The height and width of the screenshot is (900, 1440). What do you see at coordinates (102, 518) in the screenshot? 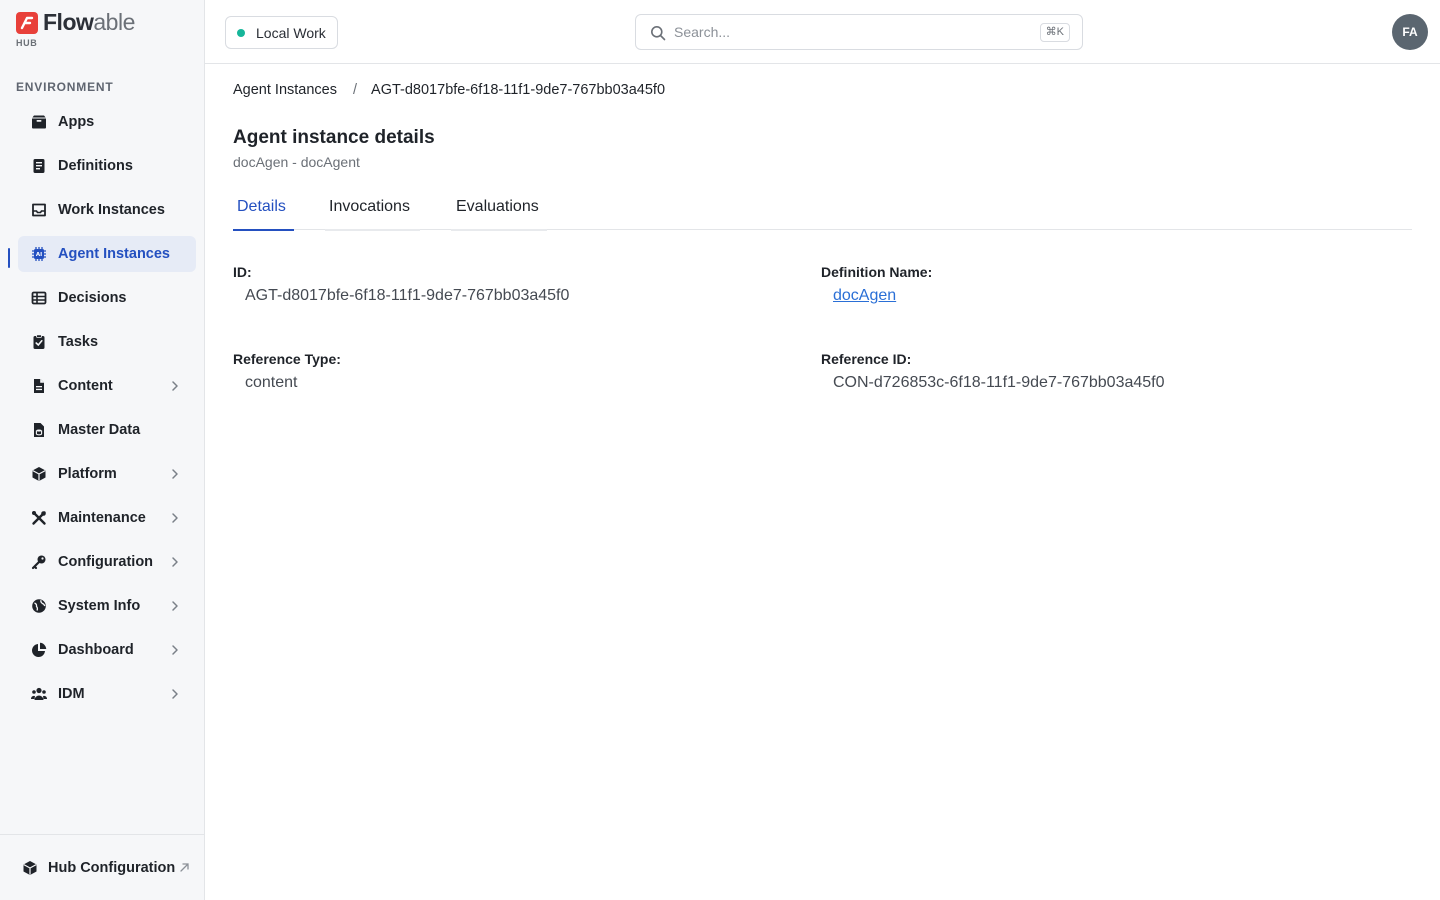
I see `sidebar-item-label: Maintenance` at bounding box center [102, 518].